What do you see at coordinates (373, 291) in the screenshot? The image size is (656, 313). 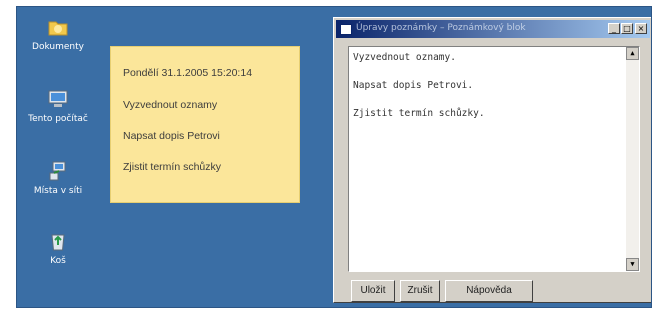 I see `save-button: Uložit` at bounding box center [373, 291].